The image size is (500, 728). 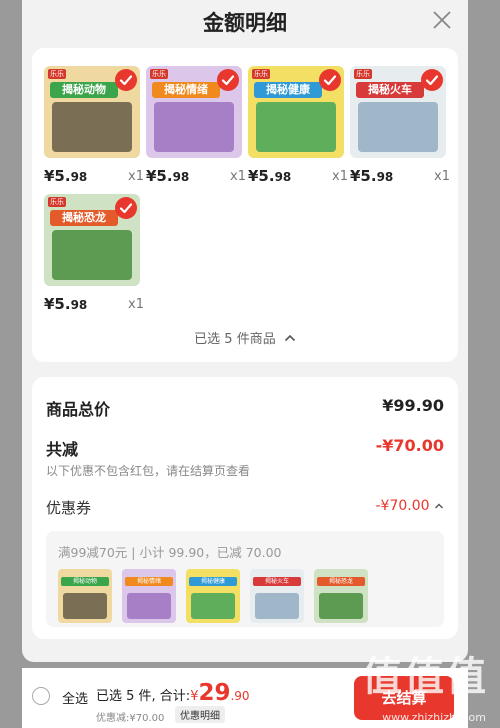 What do you see at coordinates (404, 698) in the screenshot?
I see `checkout-button: 去结算` at bounding box center [404, 698].